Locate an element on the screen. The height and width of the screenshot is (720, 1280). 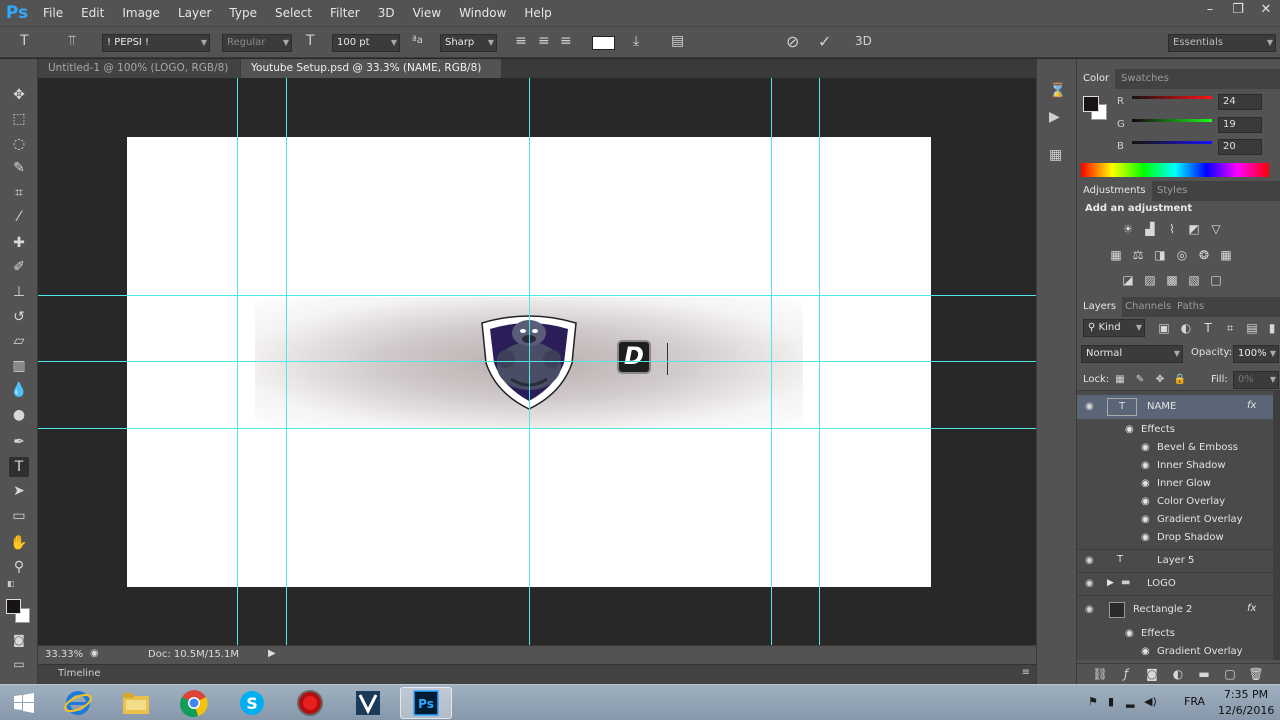
invert-icon: ◪ is located at coordinates (1128, 280).